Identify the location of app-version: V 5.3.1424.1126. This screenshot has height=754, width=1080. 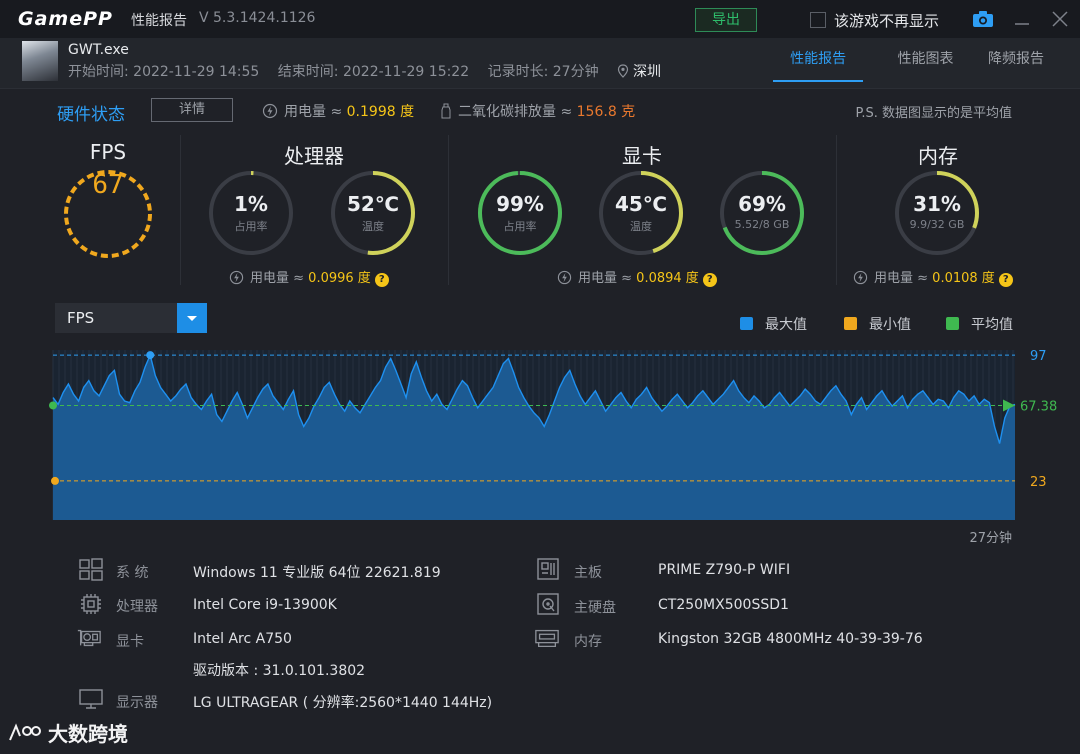
(257, 18).